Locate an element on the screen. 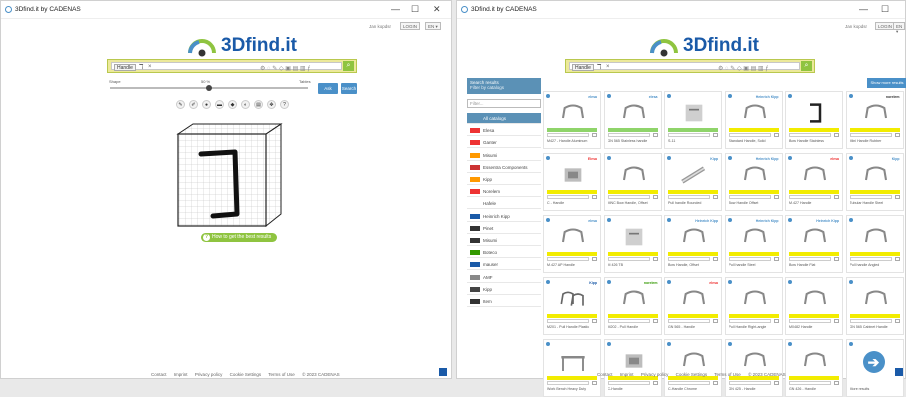  result-card: norelem Mini Handle Rubber is located at coordinates (874, 120).